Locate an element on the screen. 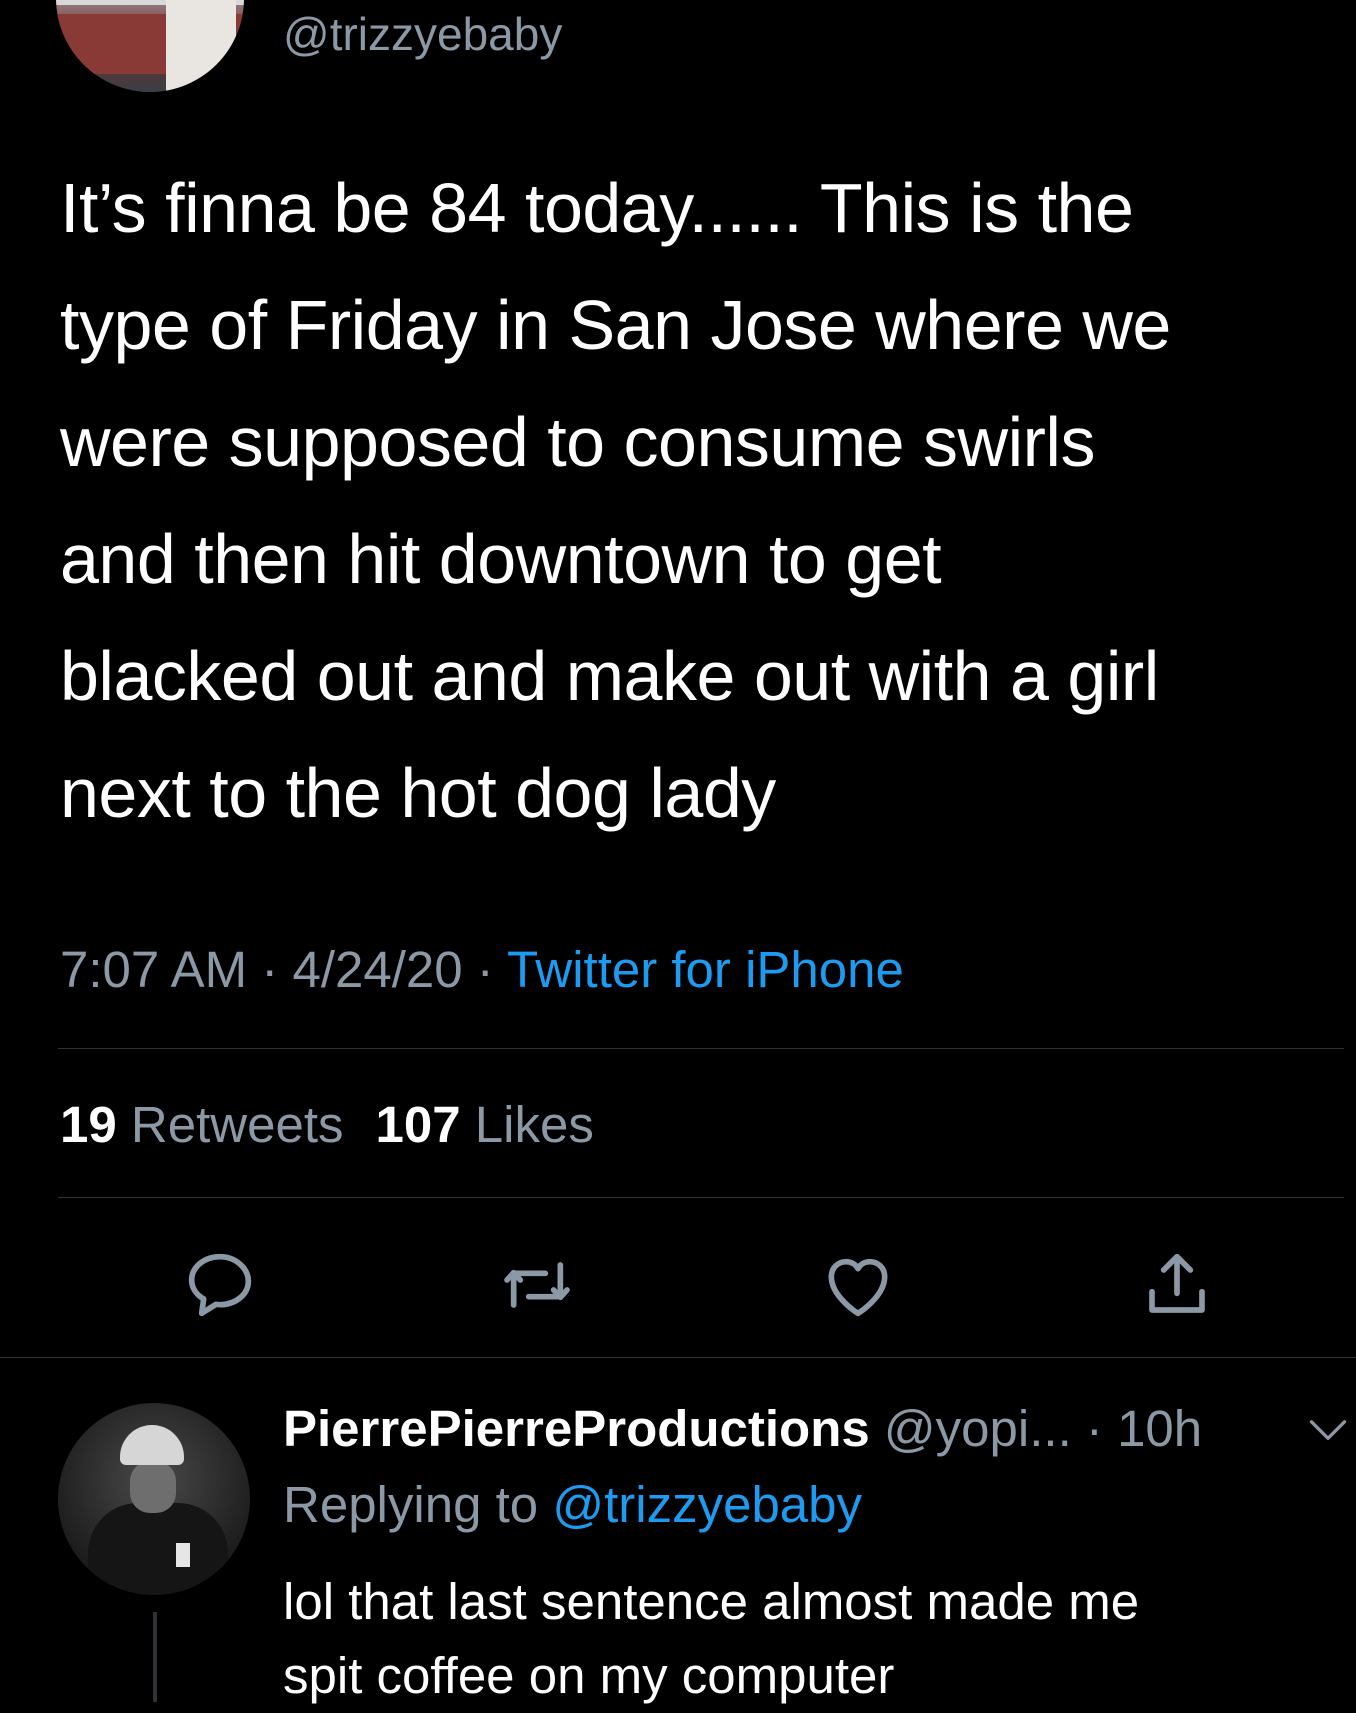 The width and height of the screenshot is (1356, 1713). reply-author-avatar is located at coordinates (154, 1499).